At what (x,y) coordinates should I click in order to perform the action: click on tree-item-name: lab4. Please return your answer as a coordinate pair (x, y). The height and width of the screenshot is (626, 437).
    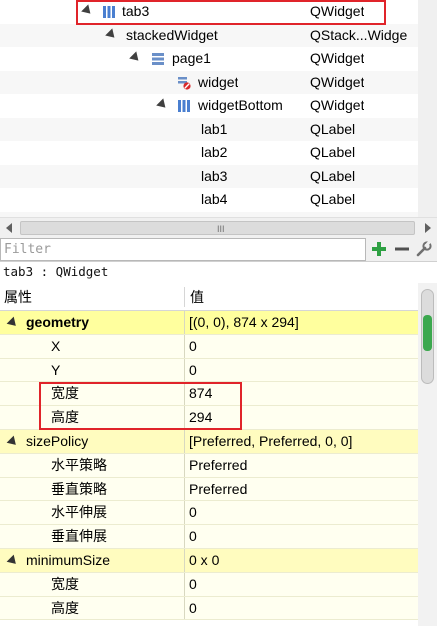
    Looking at the image, I should click on (214, 199).